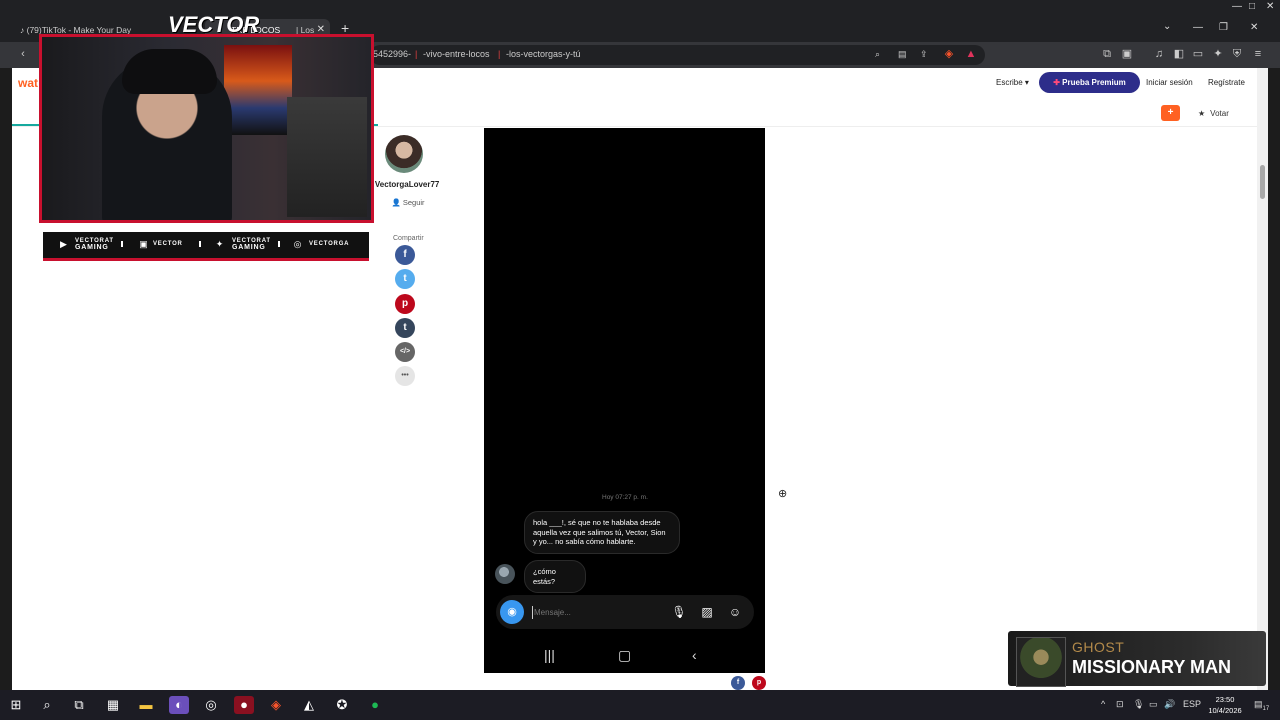 This screenshot has width=1280, height=720. I want to click on epic-icon: ◭, so click(309, 705).